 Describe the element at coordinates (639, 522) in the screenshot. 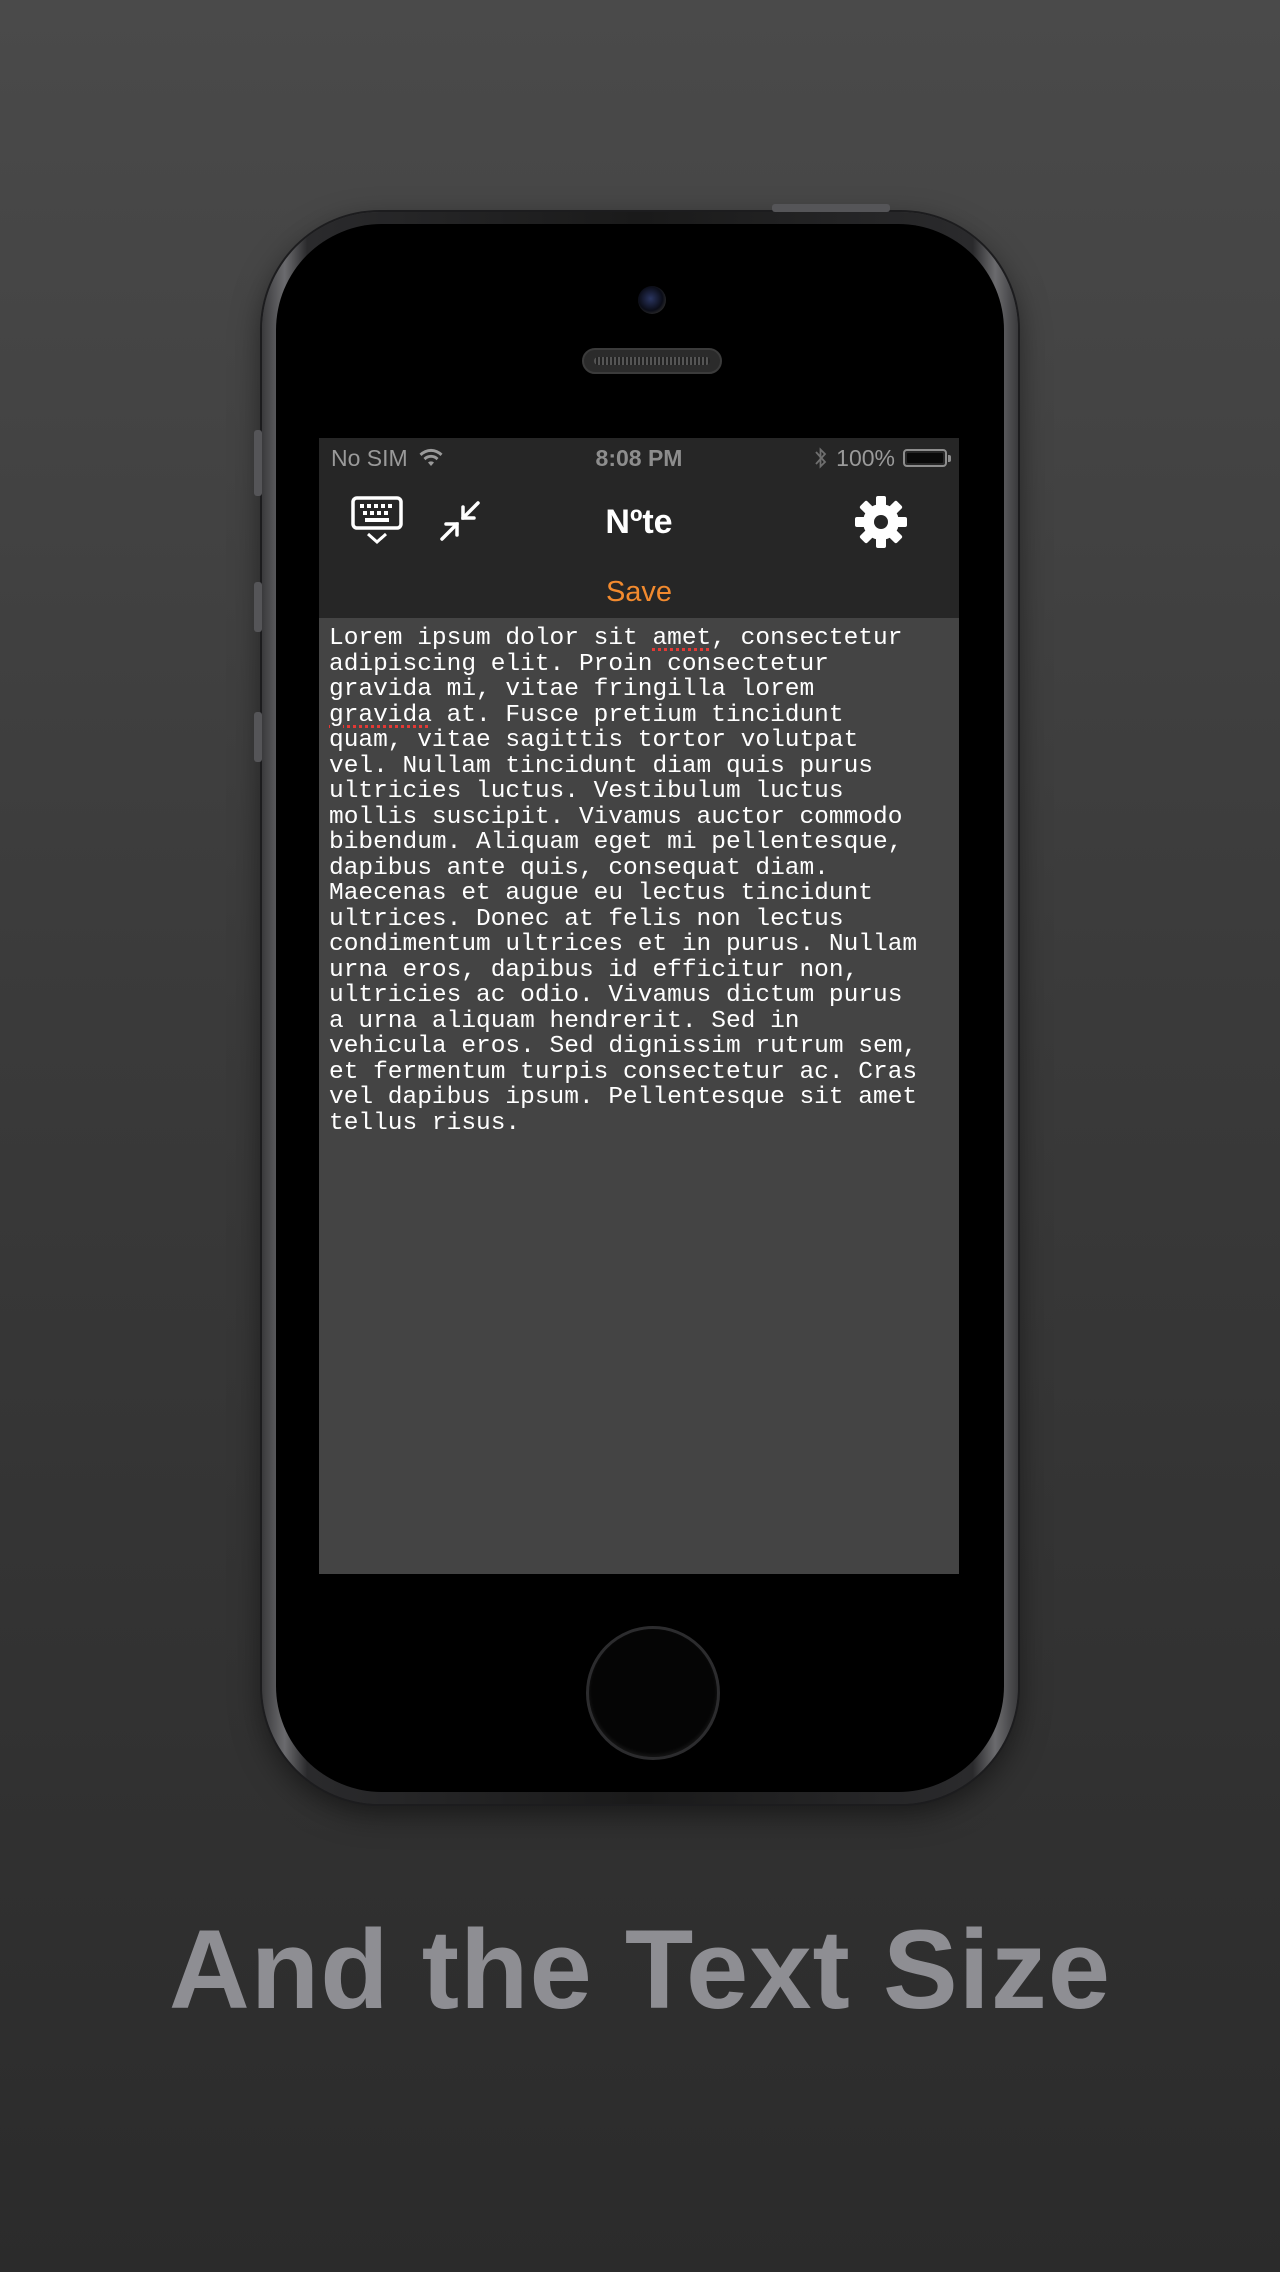

I see `nav-bar: Nºte` at that location.